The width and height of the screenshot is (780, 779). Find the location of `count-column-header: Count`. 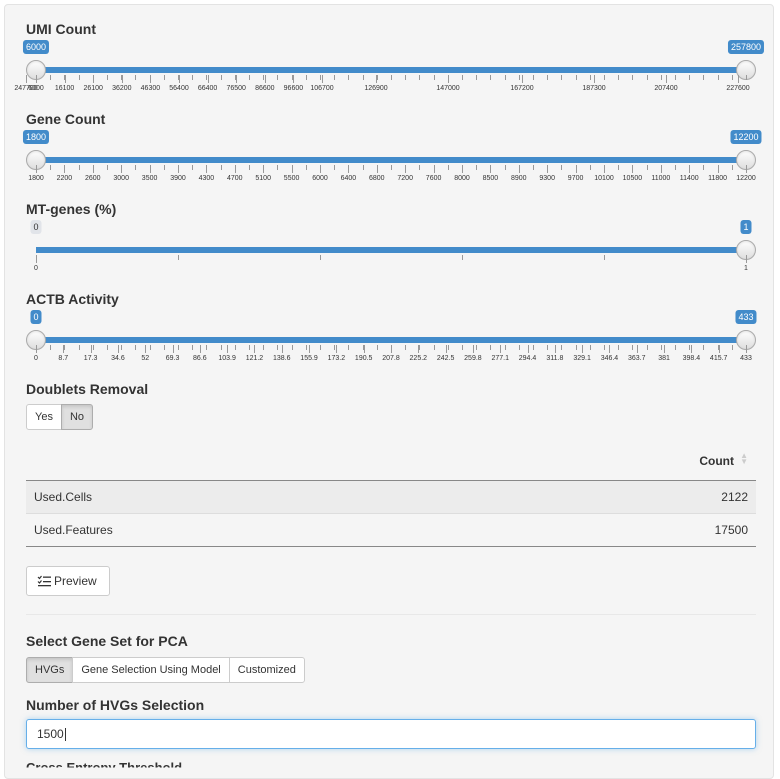

count-column-header: Count is located at coordinates (716, 461).